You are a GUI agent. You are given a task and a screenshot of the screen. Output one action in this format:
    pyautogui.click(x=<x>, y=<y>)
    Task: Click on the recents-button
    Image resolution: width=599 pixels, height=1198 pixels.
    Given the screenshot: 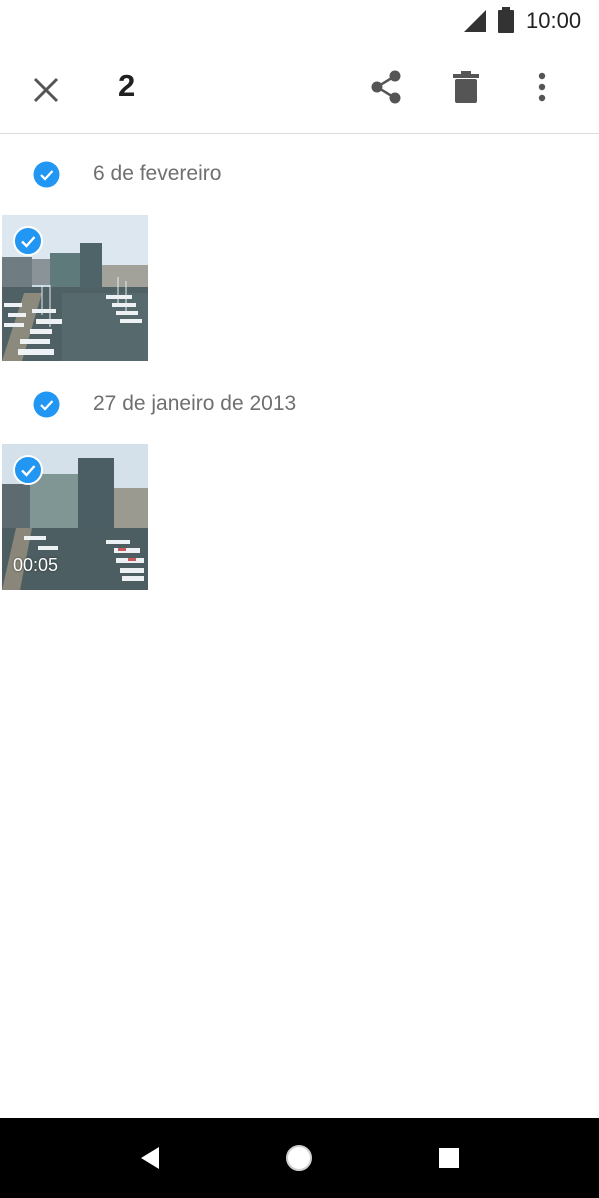 What is the action you would take?
    pyautogui.click(x=449, y=1158)
    